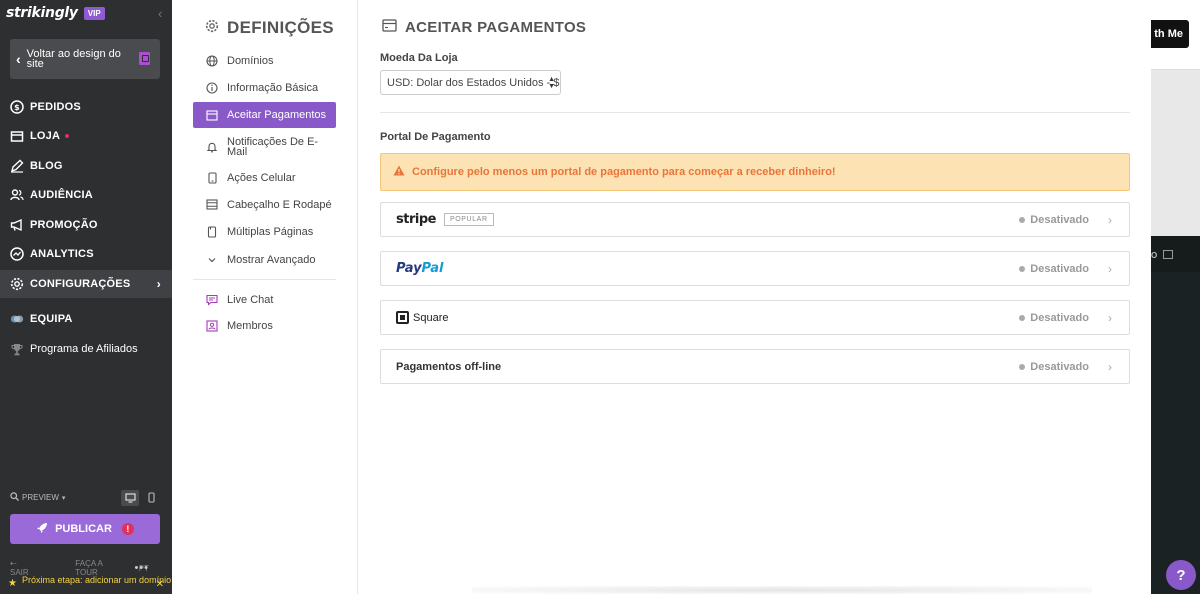  What do you see at coordinates (755, 366) in the screenshot?
I see `gateway-offline: Pagamentos off-line Desativado ›` at bounding box center [755, 366].